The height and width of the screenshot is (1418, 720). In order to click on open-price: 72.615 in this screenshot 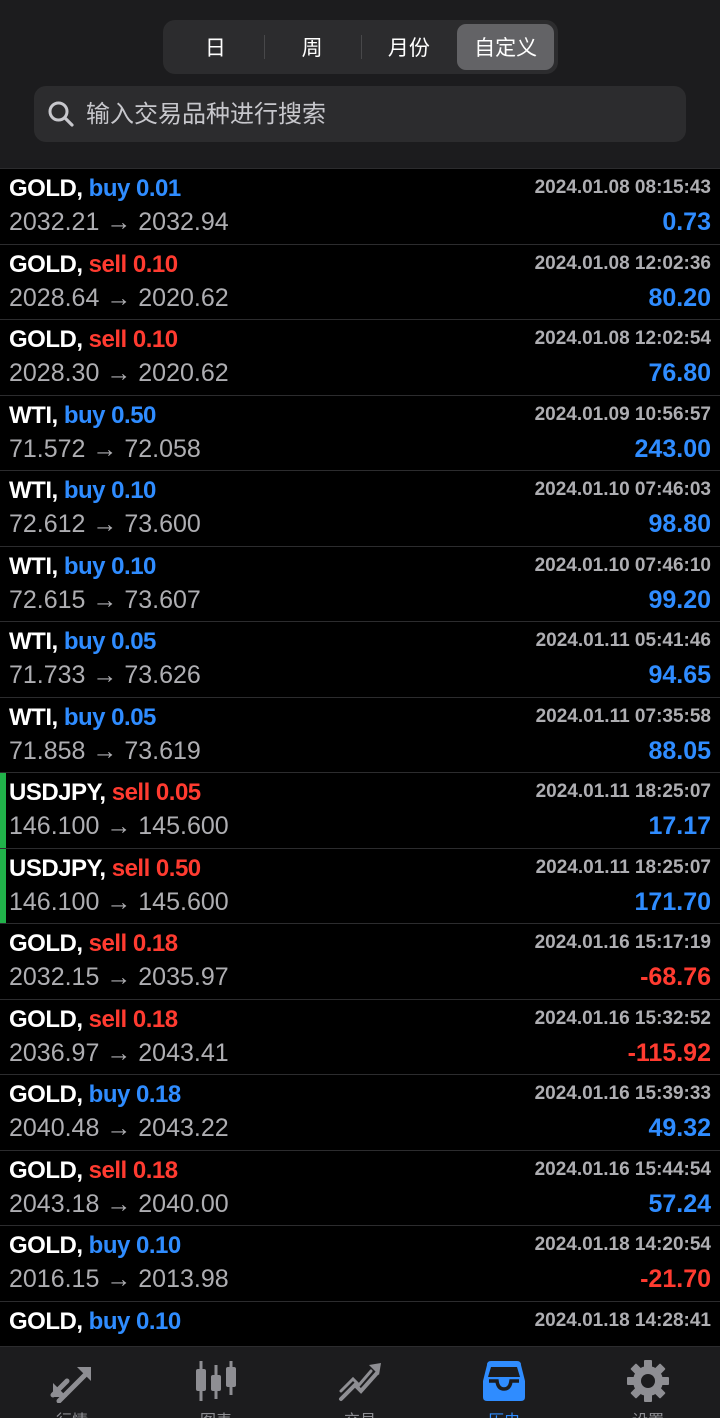, I will do `click(47, 599)`.